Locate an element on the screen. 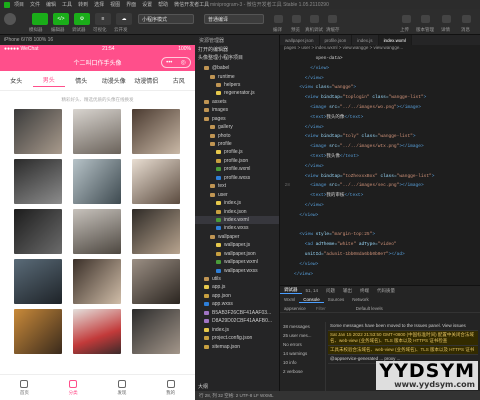 The height and width of the screenshot is (400, 480). menu-item: 视图 is located at coordinates (115, 4).